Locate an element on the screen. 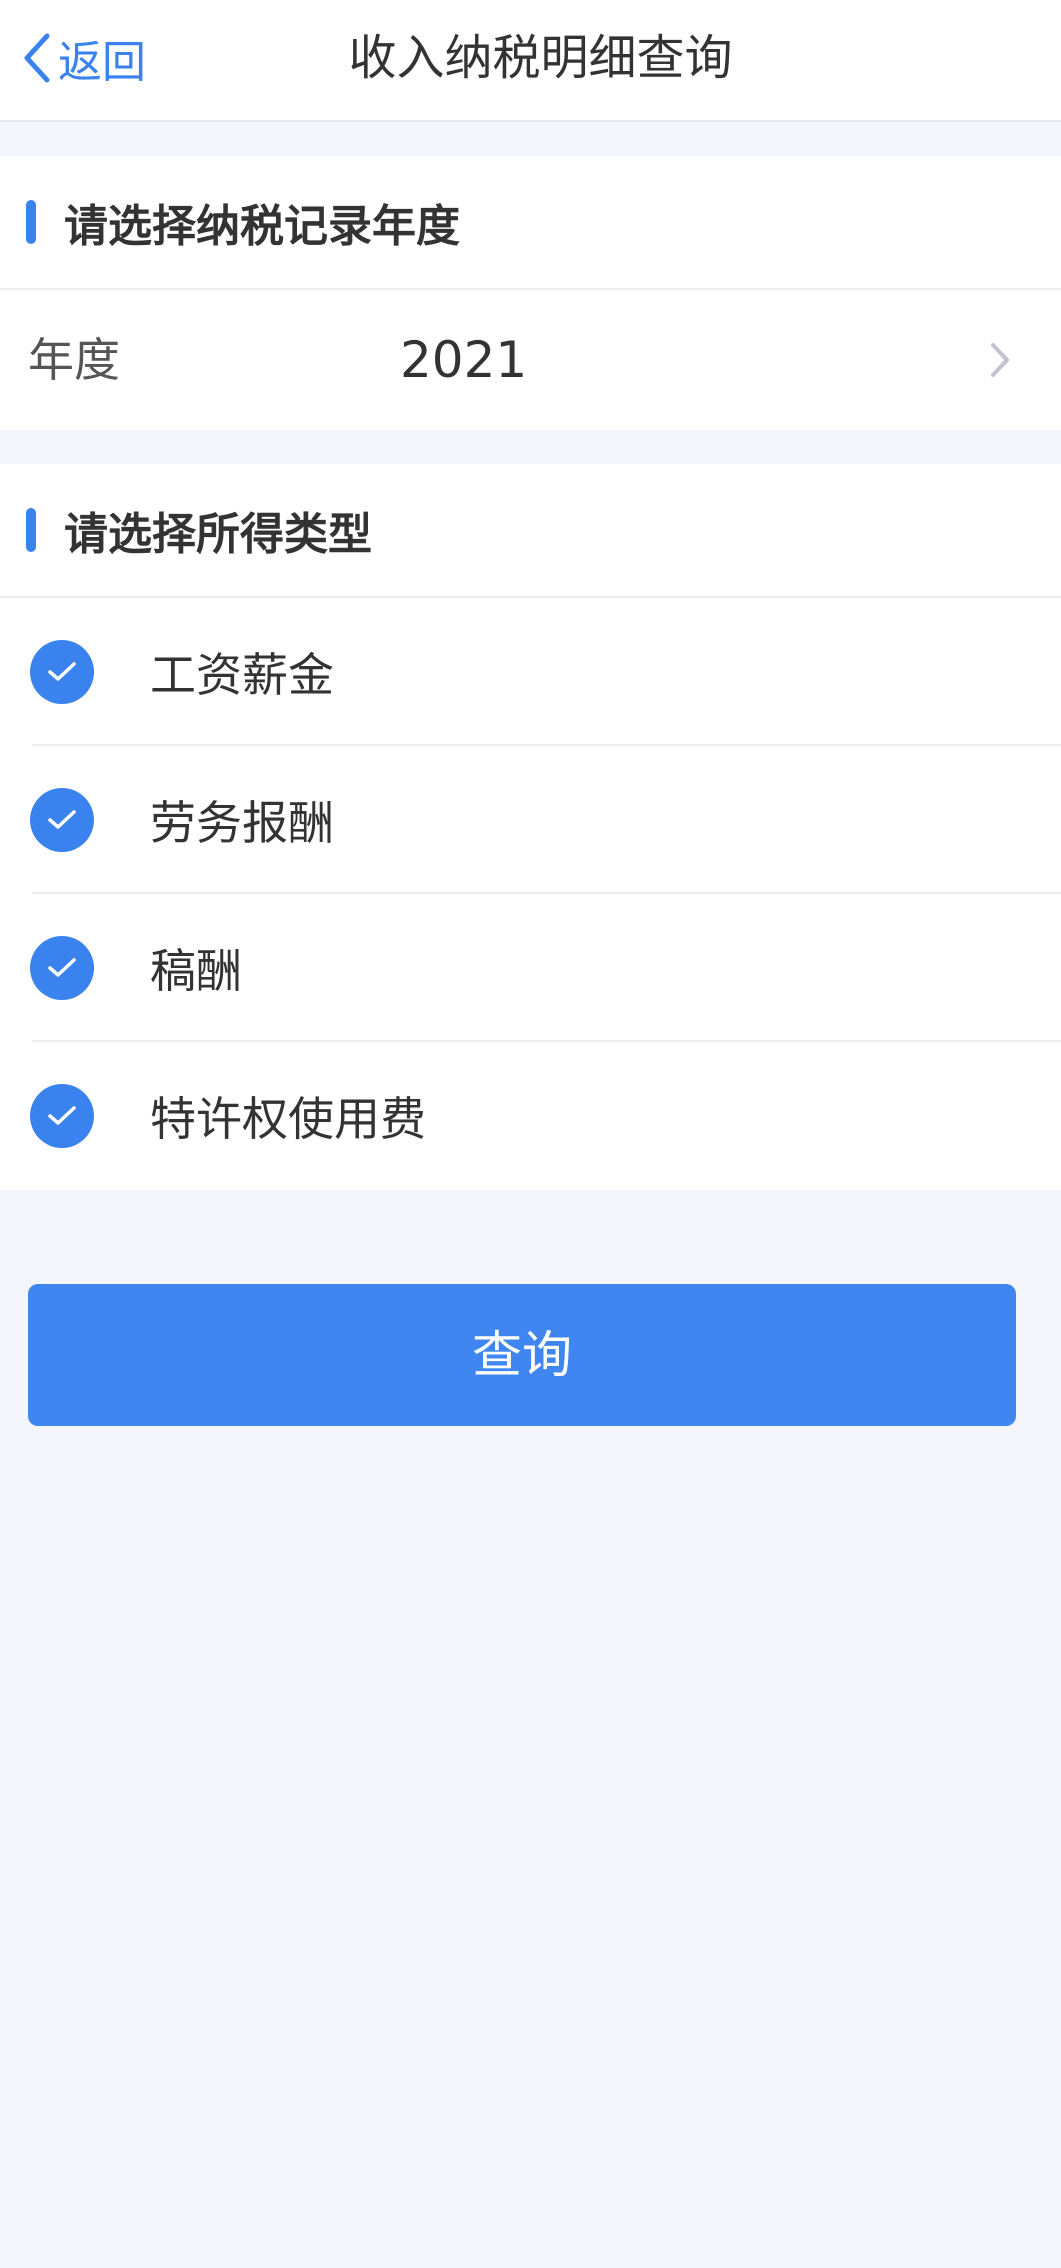 The width and height of the screenshot is (1061, 2268). income-option-labor-remuneration: 劳务报酬 is located at coordinates (530, 820).